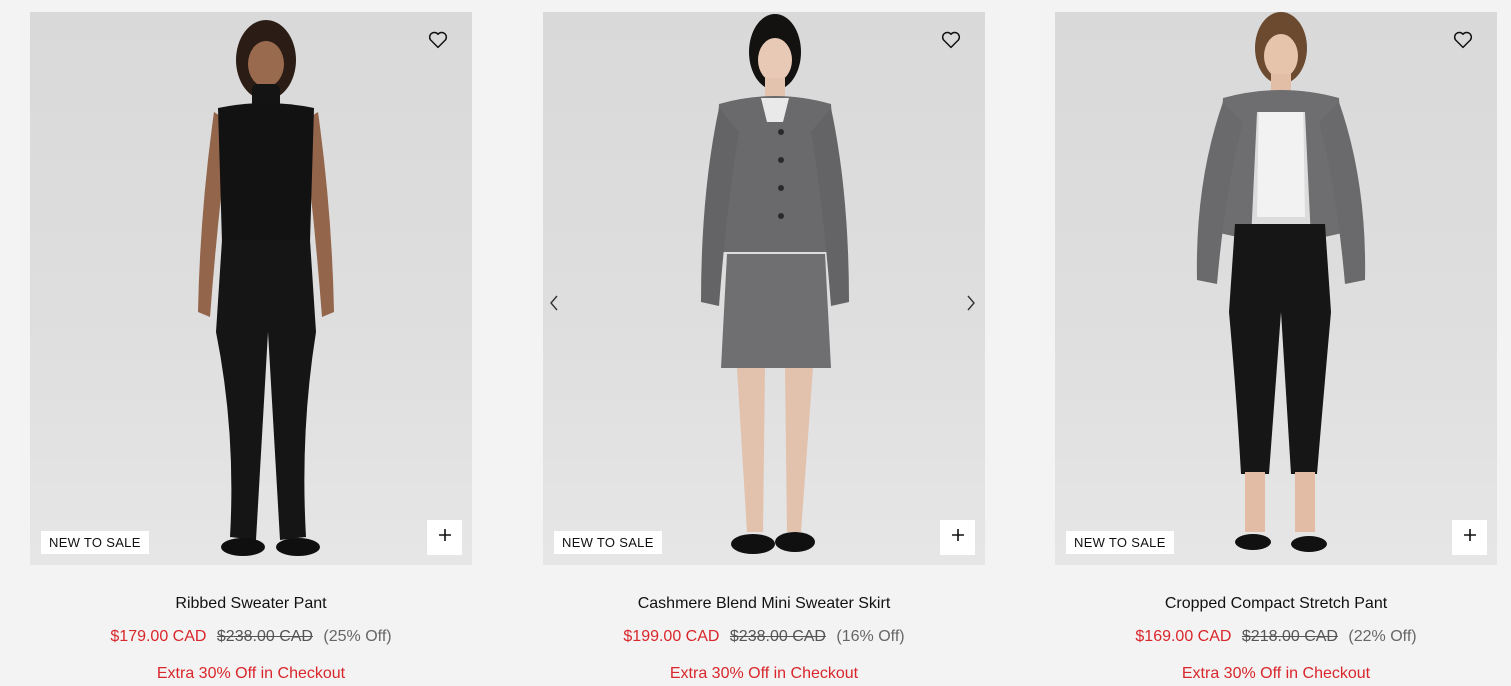 The height and width of the screenshot is (686, 1511). Describe the element at coordinates (158, 636) in the screenshot. I see `sale-price: $179.00 CAD` at that location.